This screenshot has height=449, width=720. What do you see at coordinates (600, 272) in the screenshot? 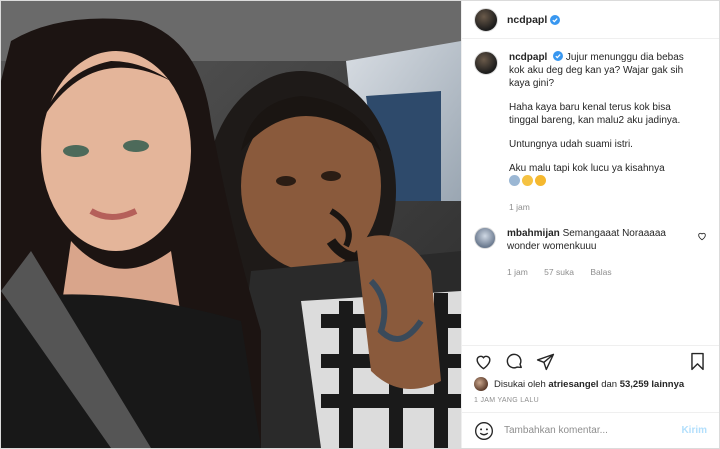
I see `comment-reply-button: Balas` at bounding box center [600, 272].